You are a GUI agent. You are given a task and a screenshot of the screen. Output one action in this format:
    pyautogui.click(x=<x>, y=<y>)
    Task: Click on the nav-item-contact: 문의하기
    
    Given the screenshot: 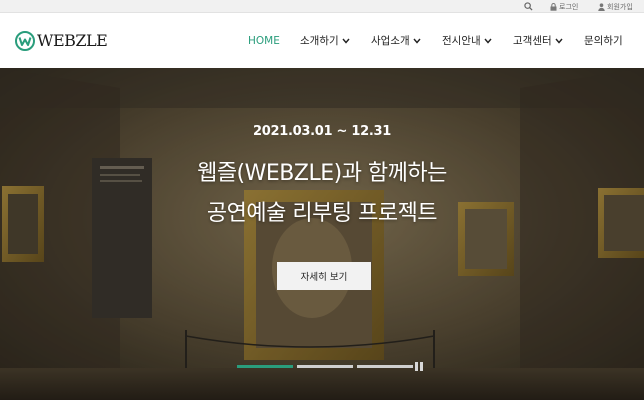 What is the action you would take?
    pyautogui.click(x=603, y=40)
    